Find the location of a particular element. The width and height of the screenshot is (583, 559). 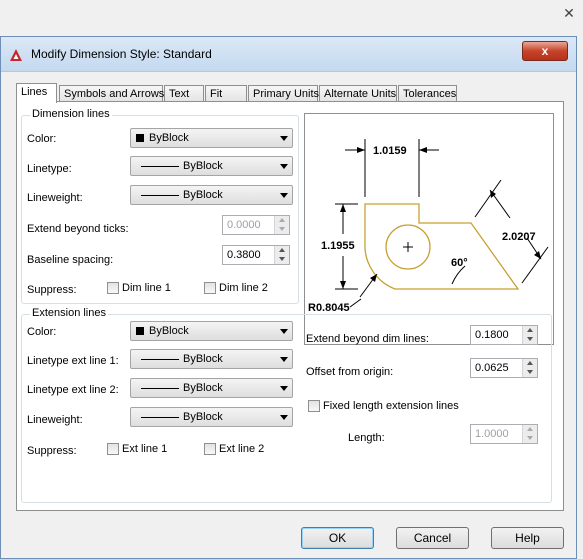

preview-dim-right: 2.0207 is located at coordinates (519, 237).